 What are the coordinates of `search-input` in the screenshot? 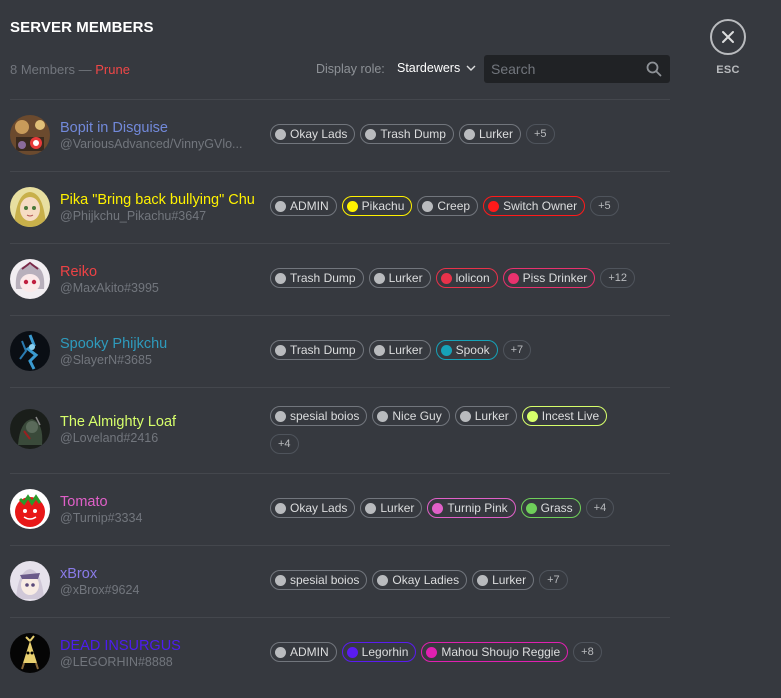 It's located at (566, 69).